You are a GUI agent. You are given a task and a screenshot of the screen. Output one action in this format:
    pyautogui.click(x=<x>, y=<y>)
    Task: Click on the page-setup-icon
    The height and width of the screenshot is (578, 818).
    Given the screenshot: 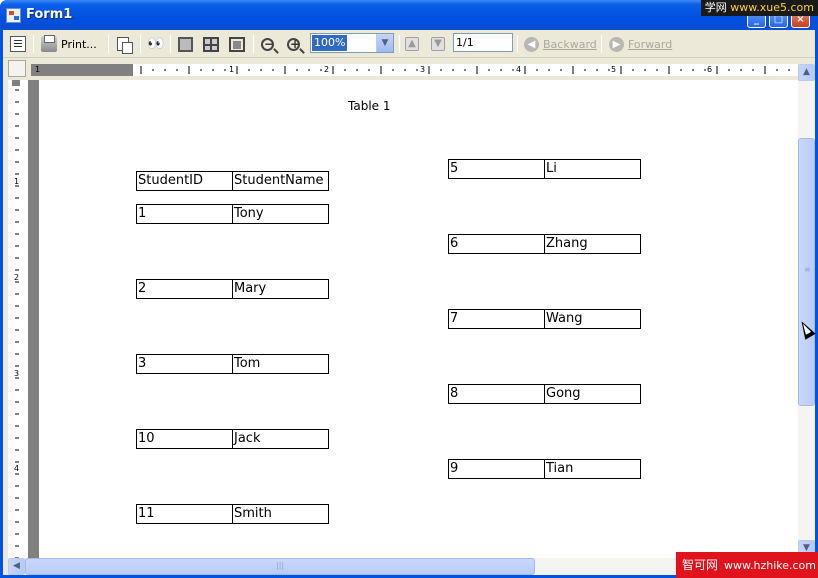 What is the action you would take?
    pyautogui.click(x=237, y=44)
    